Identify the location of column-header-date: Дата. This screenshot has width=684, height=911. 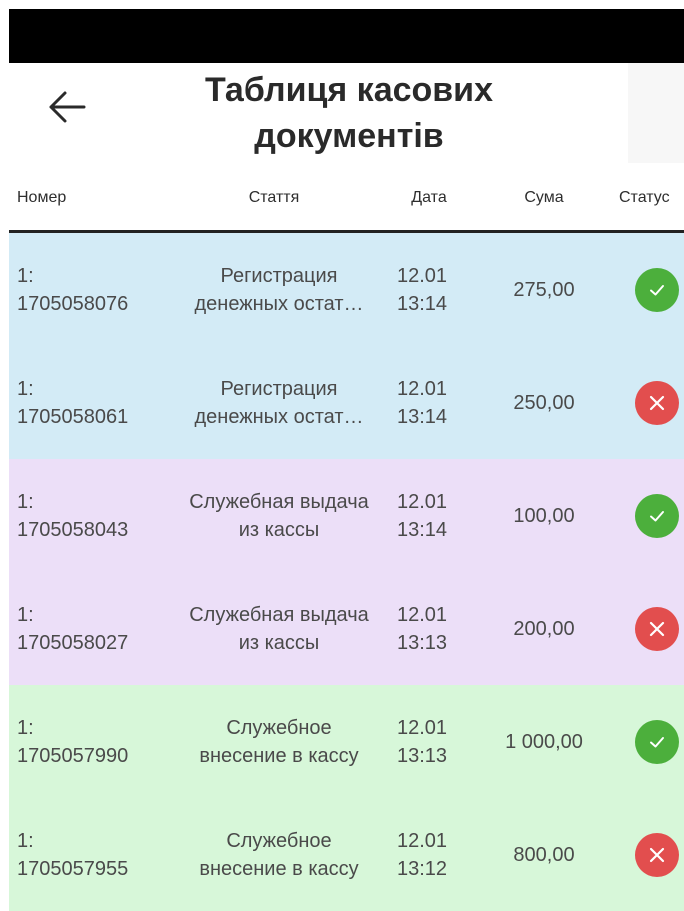
(429, 198).